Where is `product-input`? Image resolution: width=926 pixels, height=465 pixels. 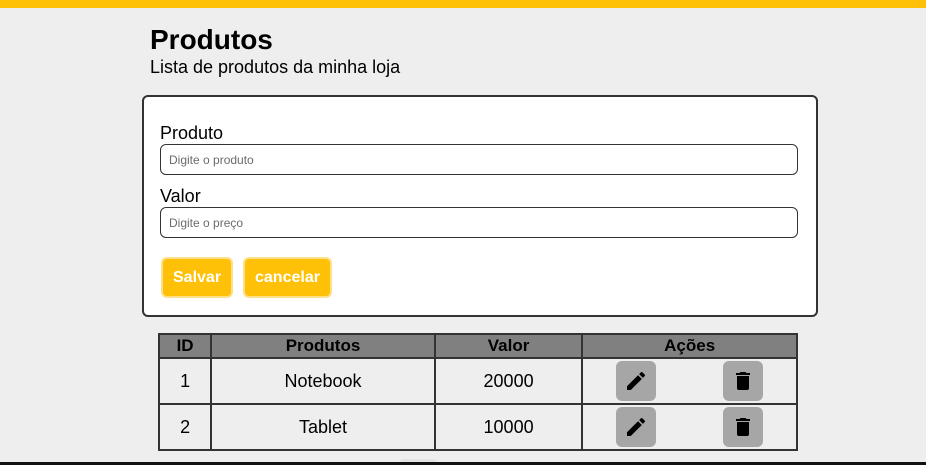
product-input is located at coordinates (479, 159).